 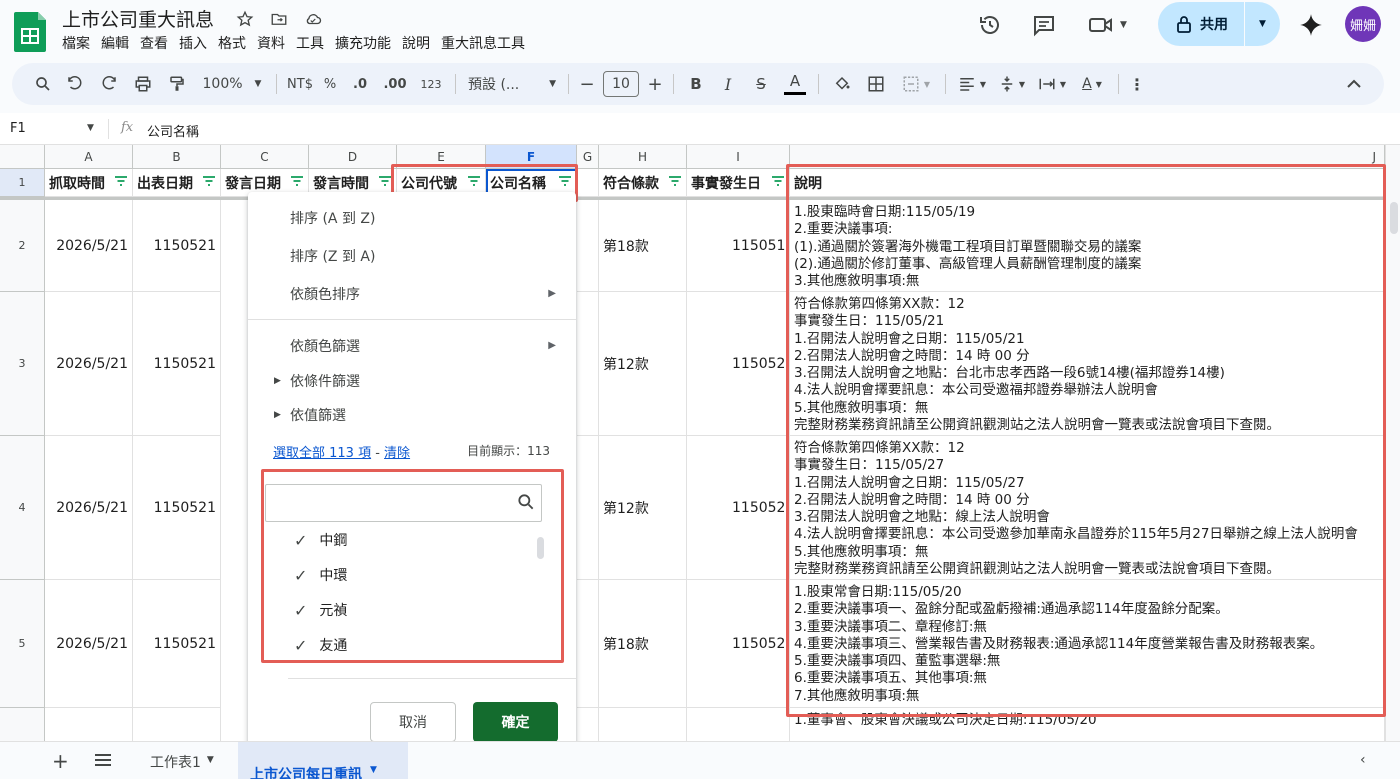 What do you see at coordinates (397, 453) in the screenshot?
I see `clear-link: 清除` at bounding box center [397, 453].